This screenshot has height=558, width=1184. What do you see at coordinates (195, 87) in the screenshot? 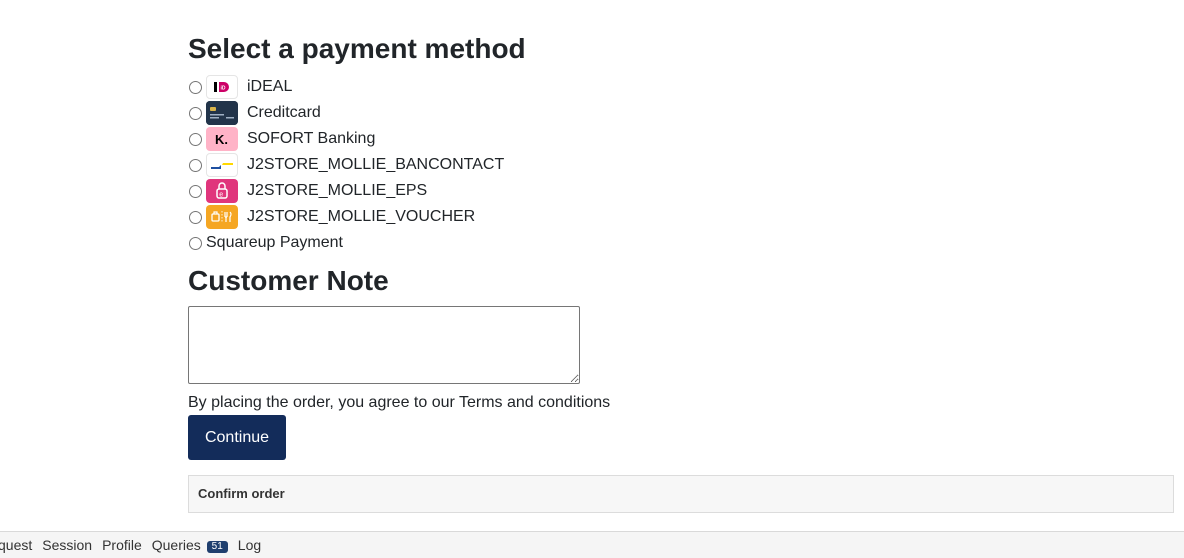
I see `ideal-radio` at bounding box center [195, 87].